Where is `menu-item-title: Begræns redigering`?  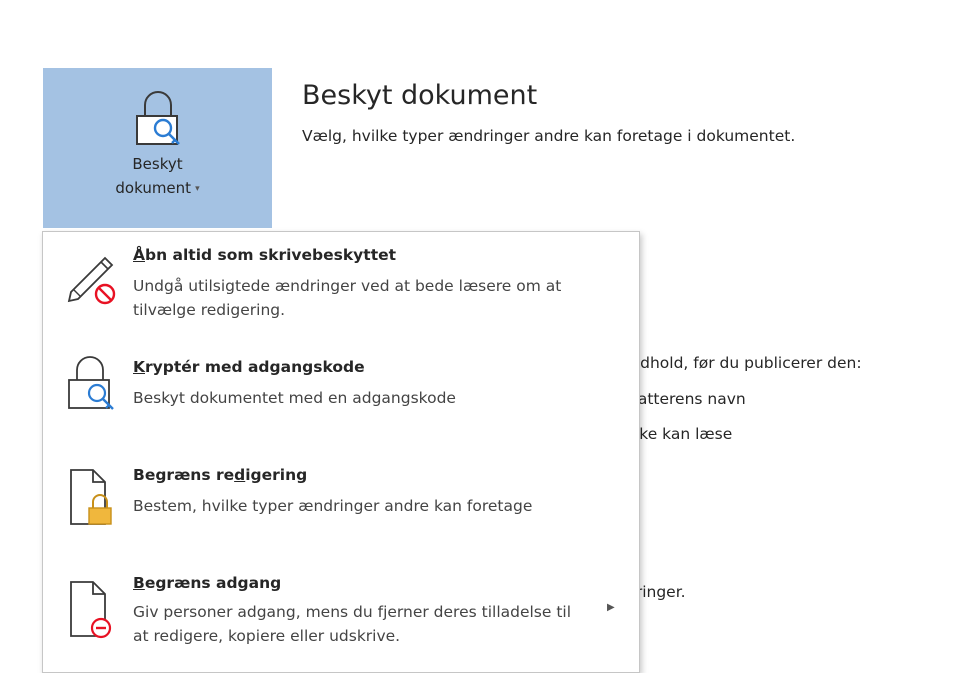
menu-item-title: Begræns redigering is located at coordinates (220, 475).